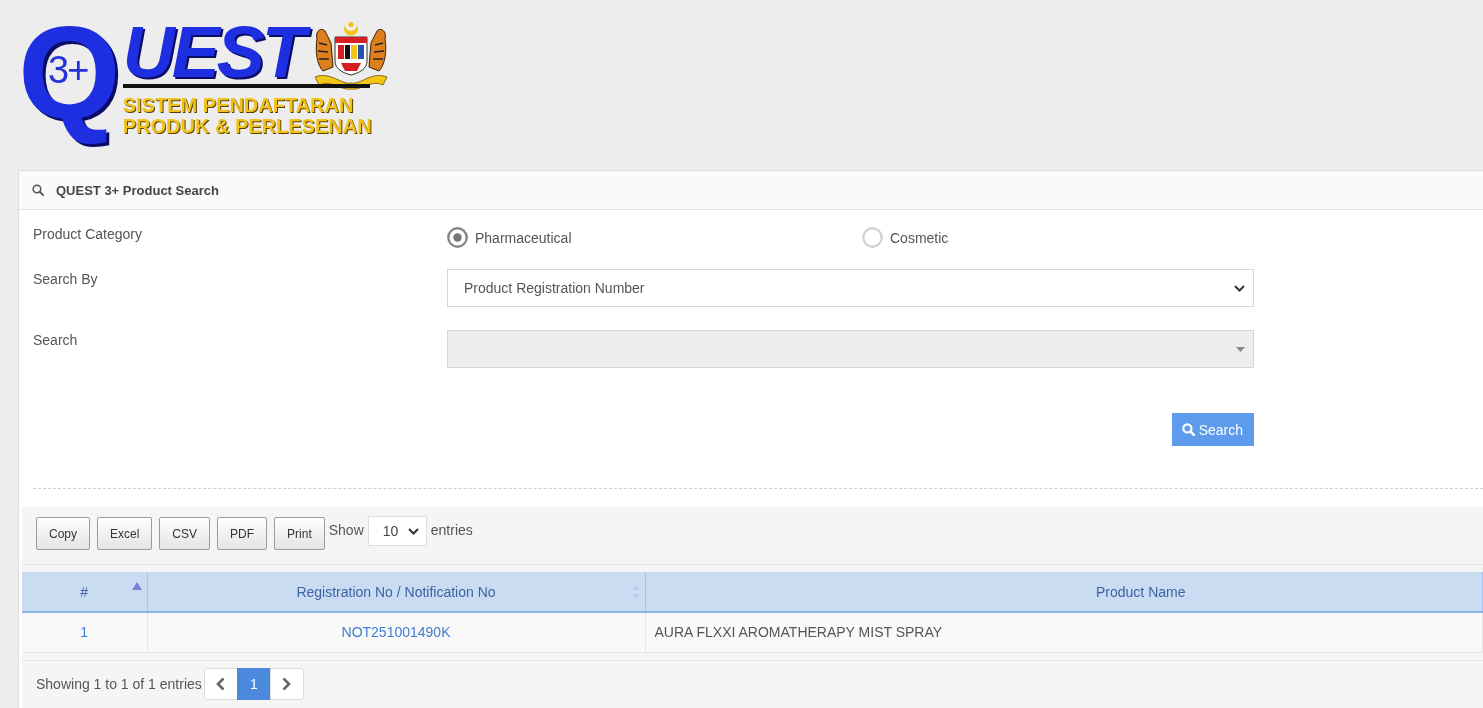  I want to click on table-info: Showing 1 to 1 of 1 entries, so click(119, 683).